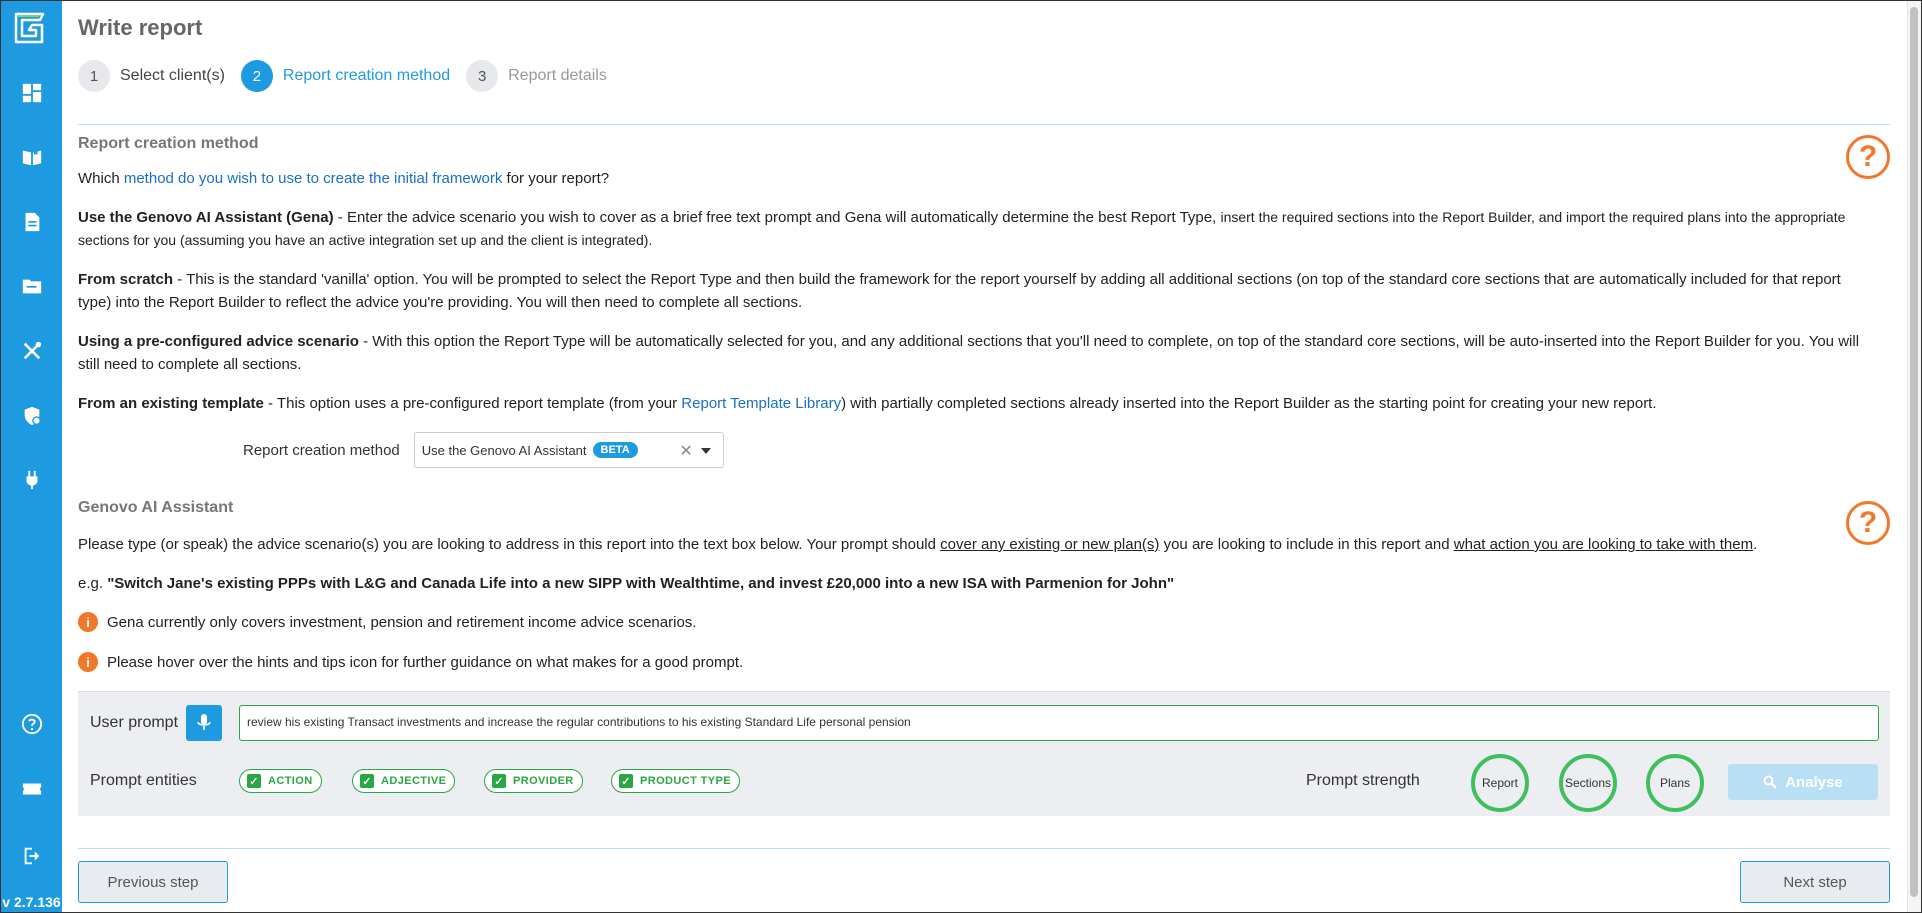 The height and width of the screenshot is (913, 1922). Describe the element at coordinates (134, 722) in the screenshot. I see `user-prompt-label: User prompt` at that location.